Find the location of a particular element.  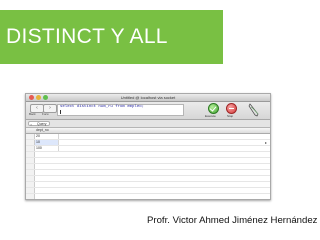

author-credit: Profr. Victor Ahmed Jiménez Hernández is located at coordinates (232, 220).